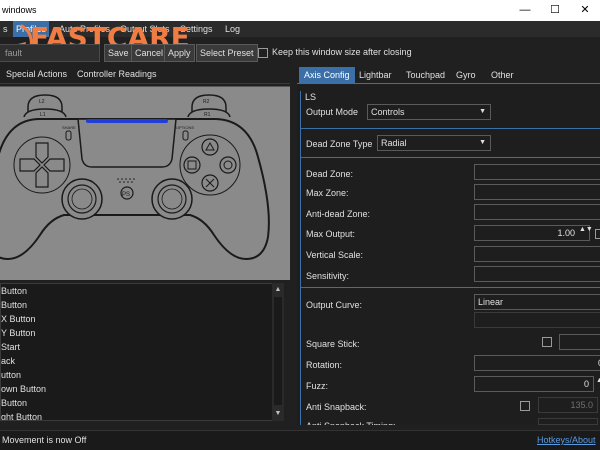 This screenshot has width=600, height=450. I want to click on tab-controller-readings: Controller Readings, so click(117, 74).